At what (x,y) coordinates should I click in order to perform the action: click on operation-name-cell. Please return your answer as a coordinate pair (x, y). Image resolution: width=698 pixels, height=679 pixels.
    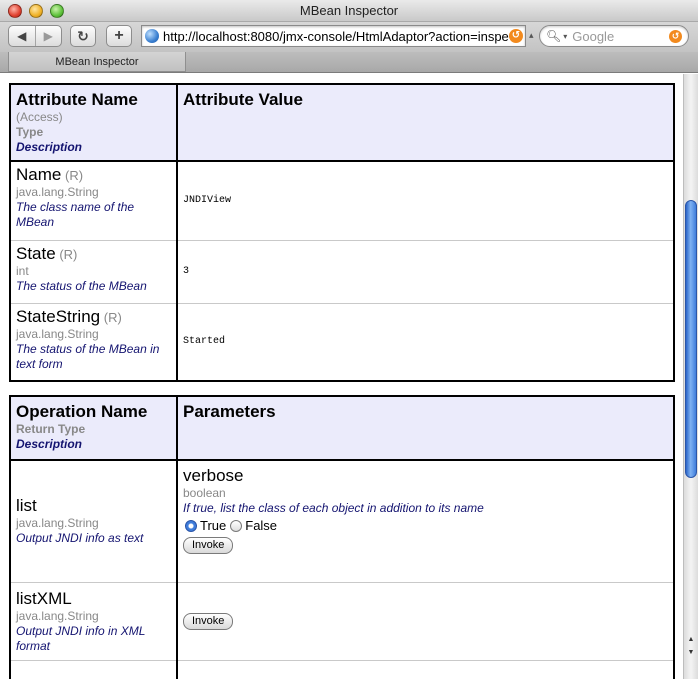
    Looking at the image, I should click on (93, 669).